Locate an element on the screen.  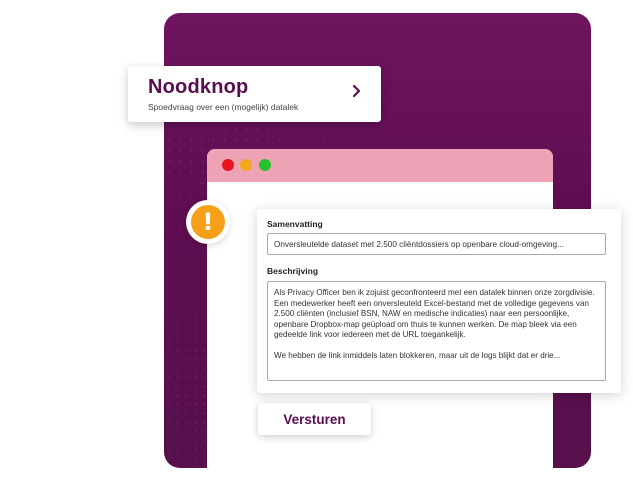
browser-titlebar is located at coordinates (380, 165).